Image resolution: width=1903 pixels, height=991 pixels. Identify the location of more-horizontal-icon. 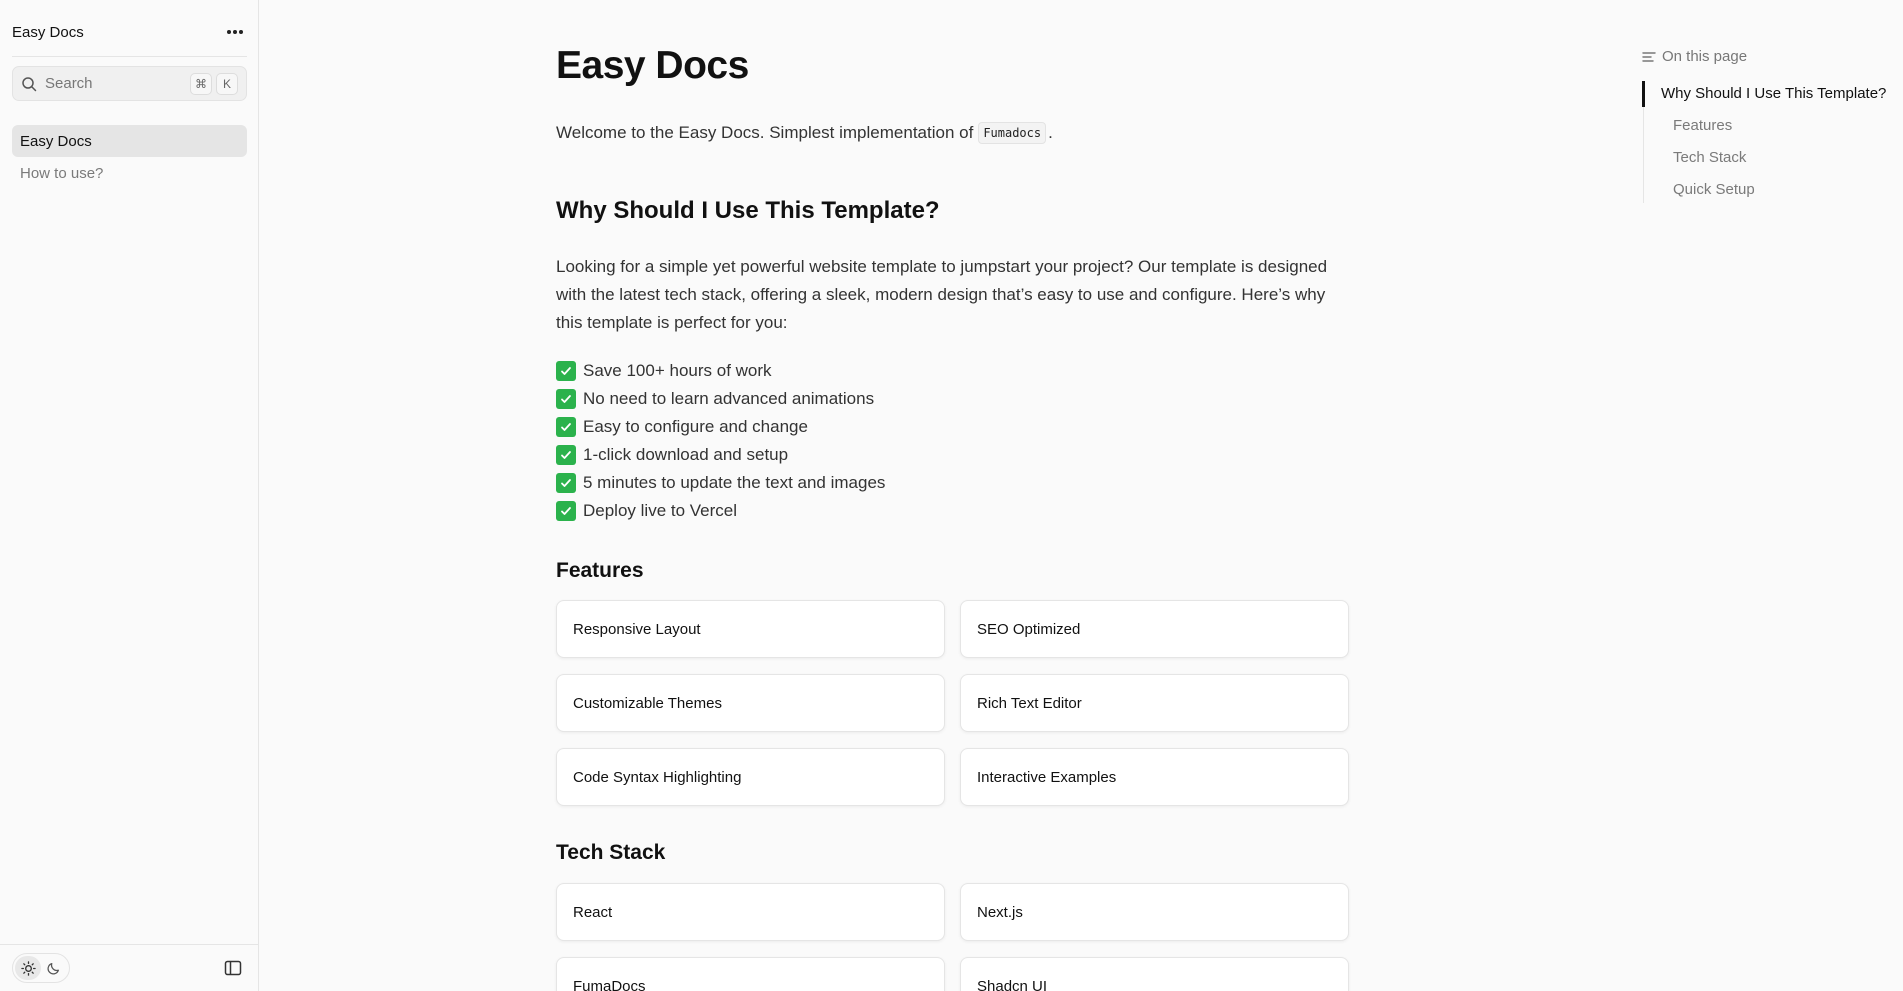
(235, 32).